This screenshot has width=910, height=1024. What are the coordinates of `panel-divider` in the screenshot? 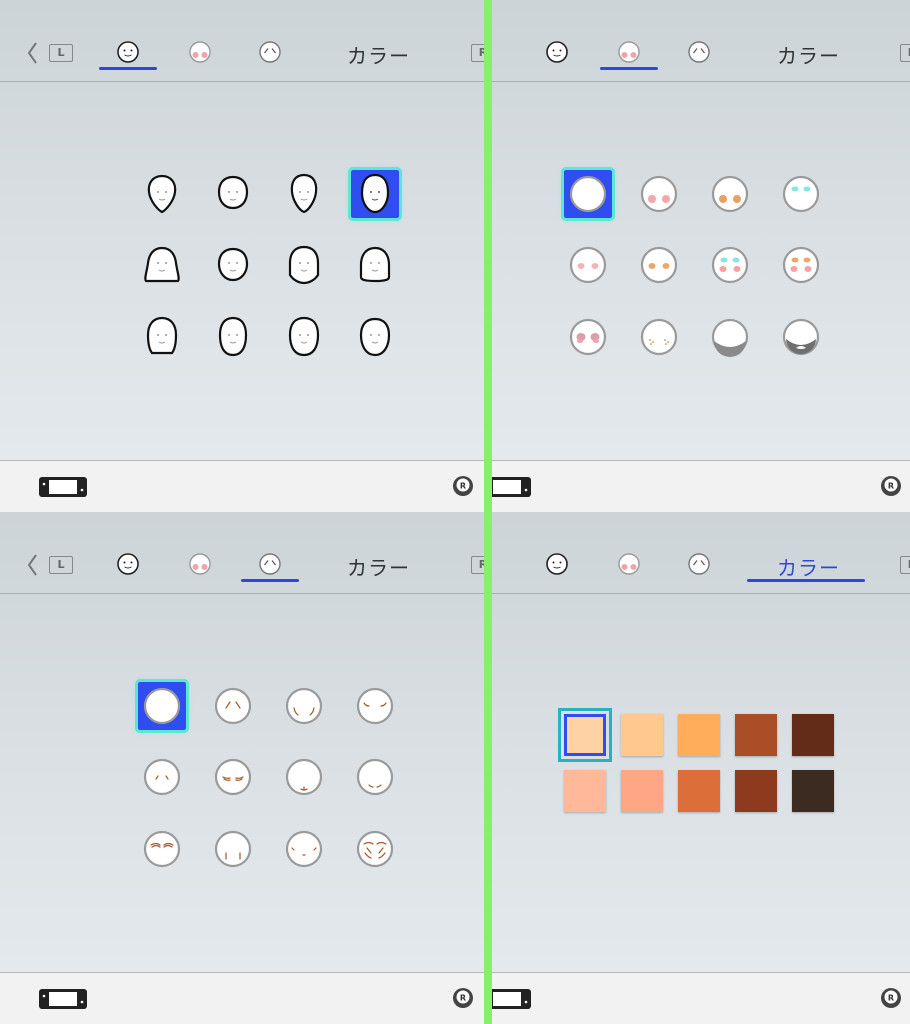 It's located at (488, 512).